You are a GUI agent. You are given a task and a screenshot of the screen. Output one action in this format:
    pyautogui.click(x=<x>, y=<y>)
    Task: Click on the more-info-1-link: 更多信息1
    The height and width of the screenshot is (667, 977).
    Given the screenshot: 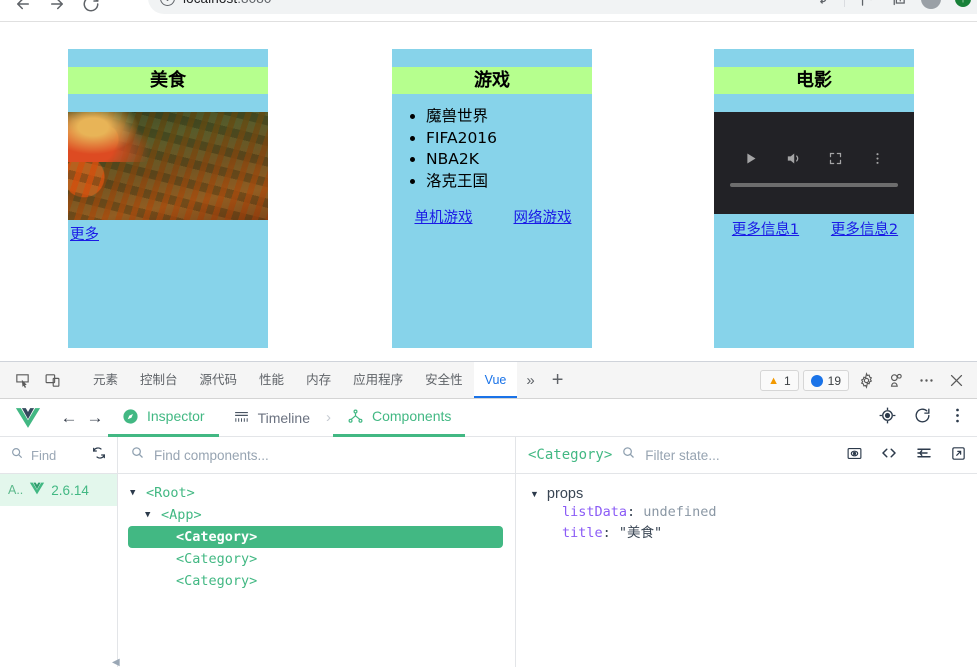 What is the action you would take?
    pyautogui.click(x=765, y=228)
    